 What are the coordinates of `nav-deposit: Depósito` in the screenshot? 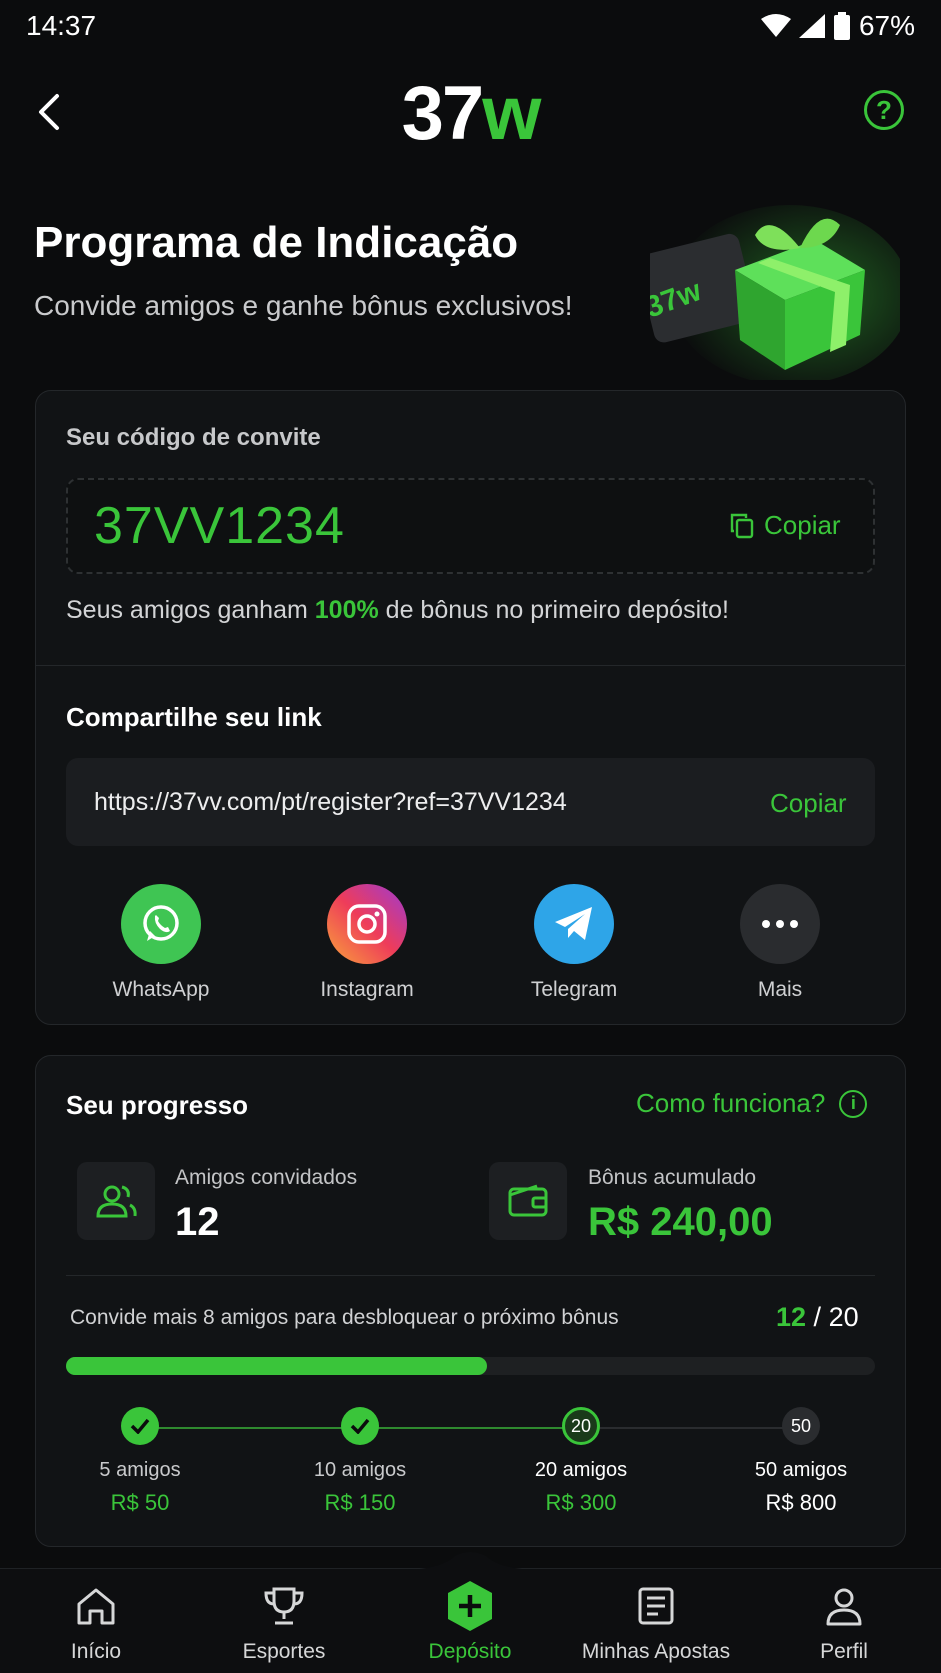 It's located at (470, 1622).